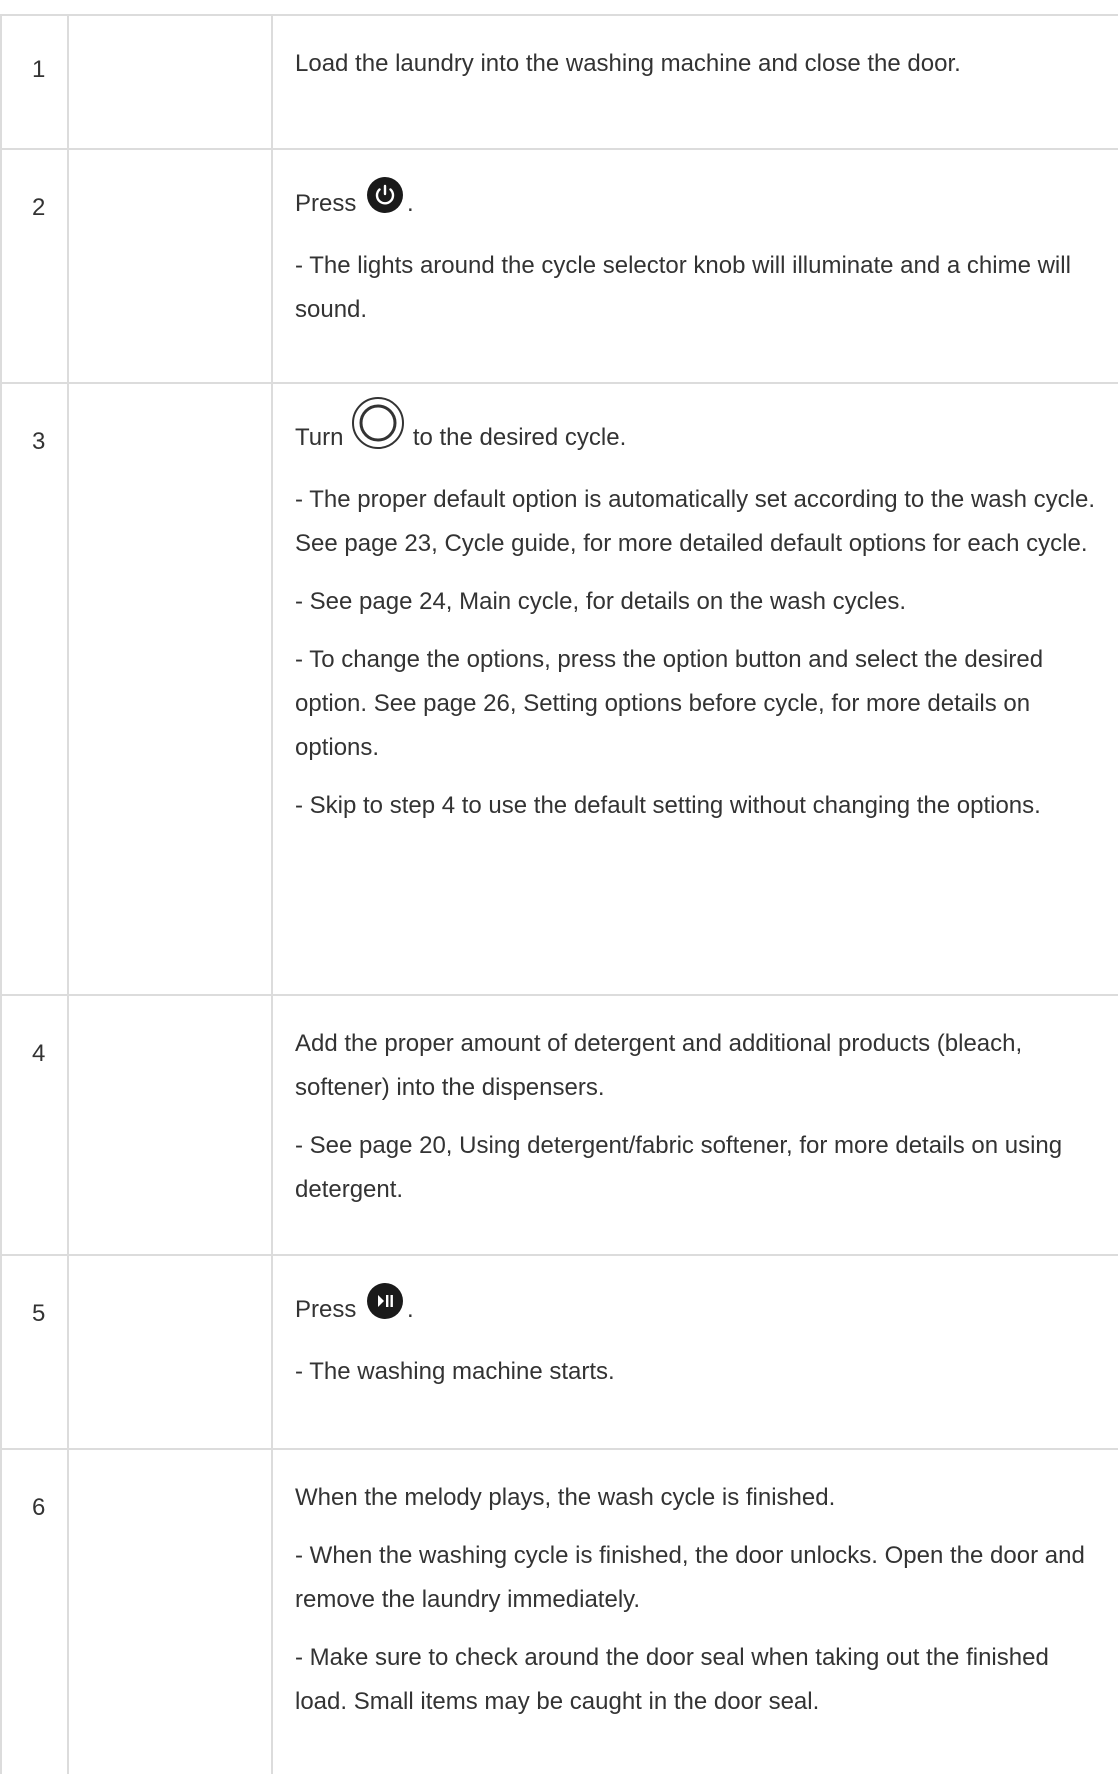 This screenshot has height=1774, width=1118. Describe the element at coordinates (699, 430) in the screenshot. I see `step-lead: Turn to the desired cycle.` at that location.